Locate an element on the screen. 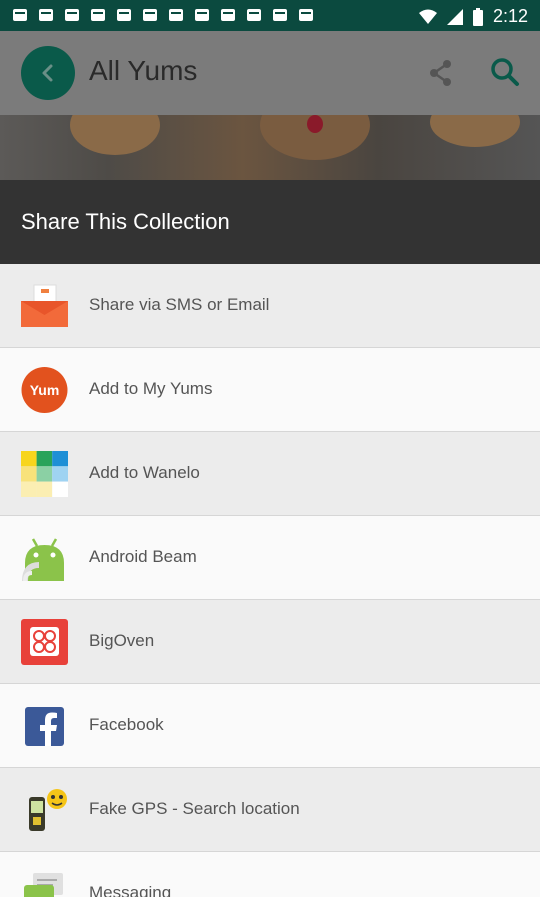 The height and width of the screenshot is (897, 540). notification-icons is located at coordinates (163, 15).